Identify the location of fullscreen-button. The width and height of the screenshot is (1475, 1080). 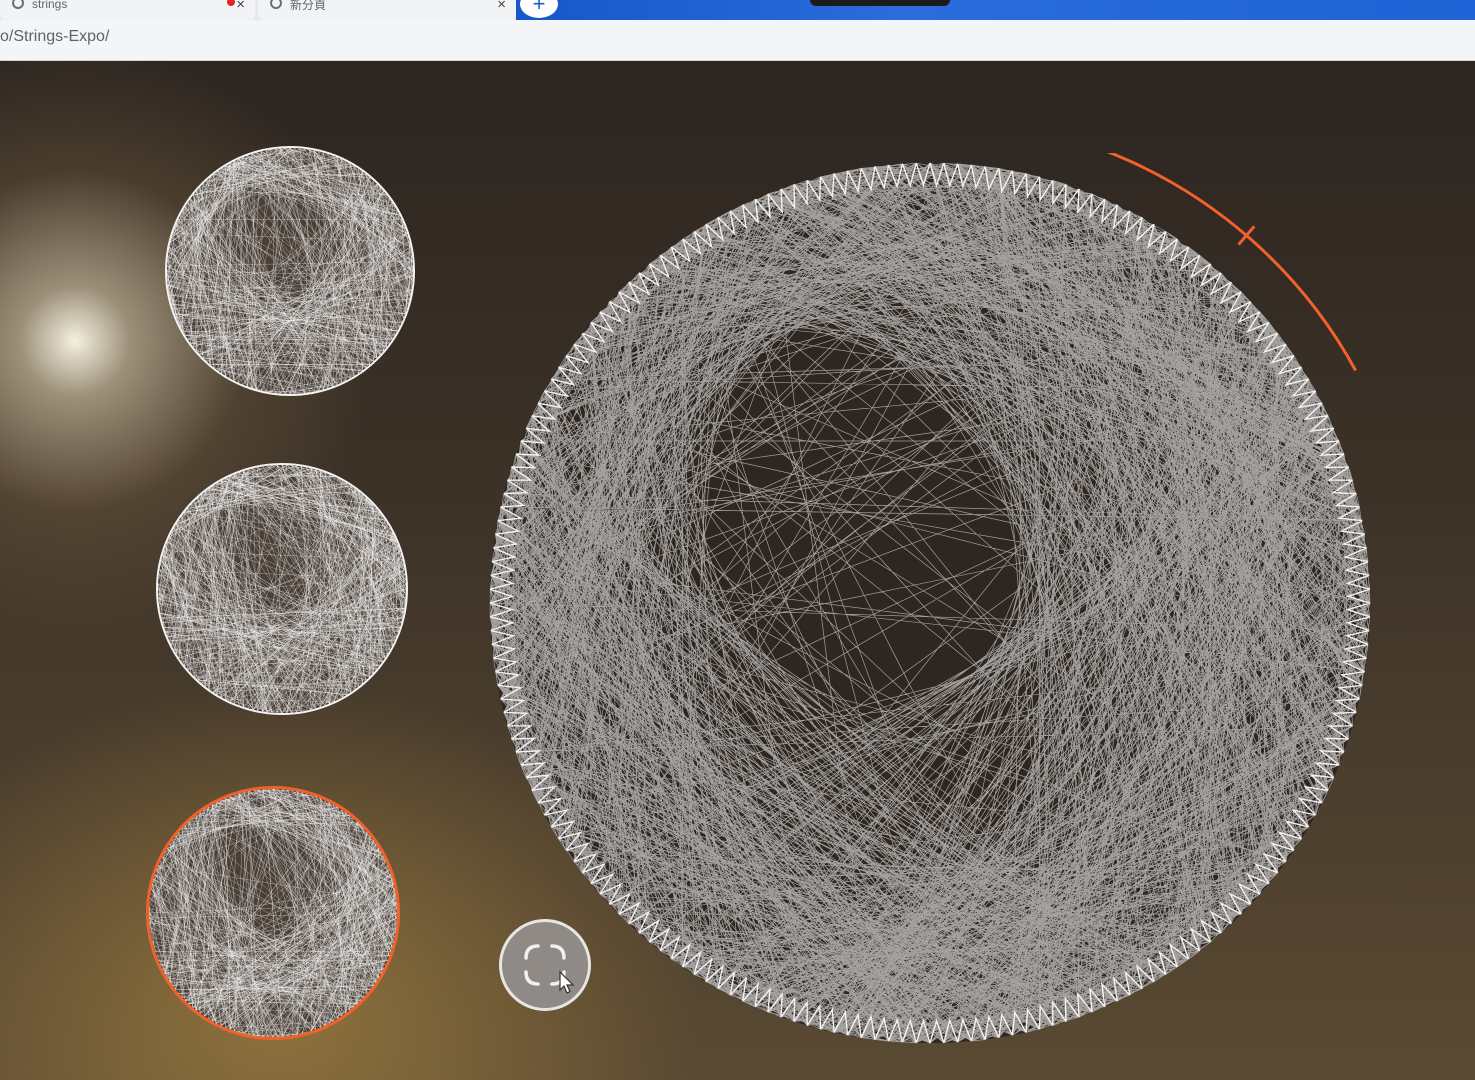
(545, 965).